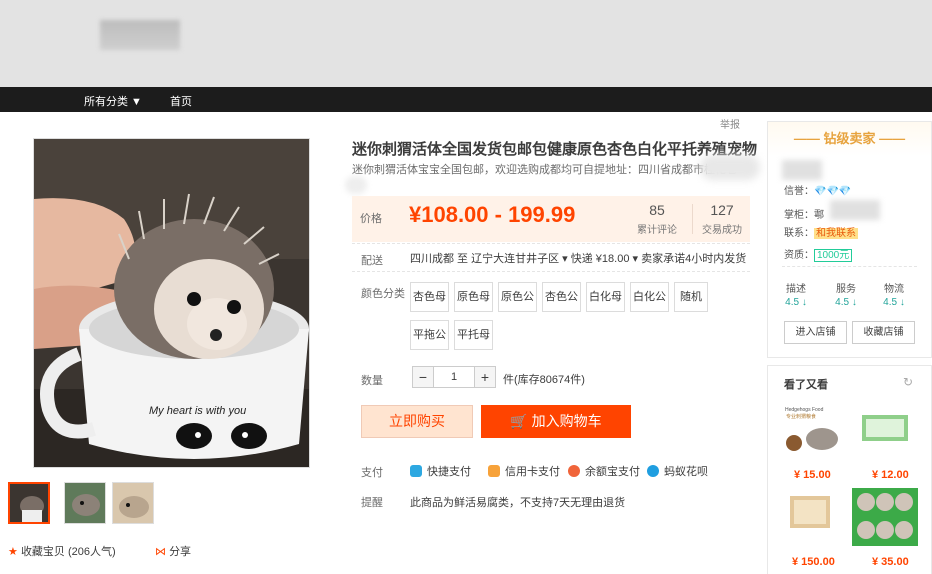 Image resolution: width=932 pixels, height=574 pixels. I want to click on sales-stat: 127 交易成功, so click(722, 219).